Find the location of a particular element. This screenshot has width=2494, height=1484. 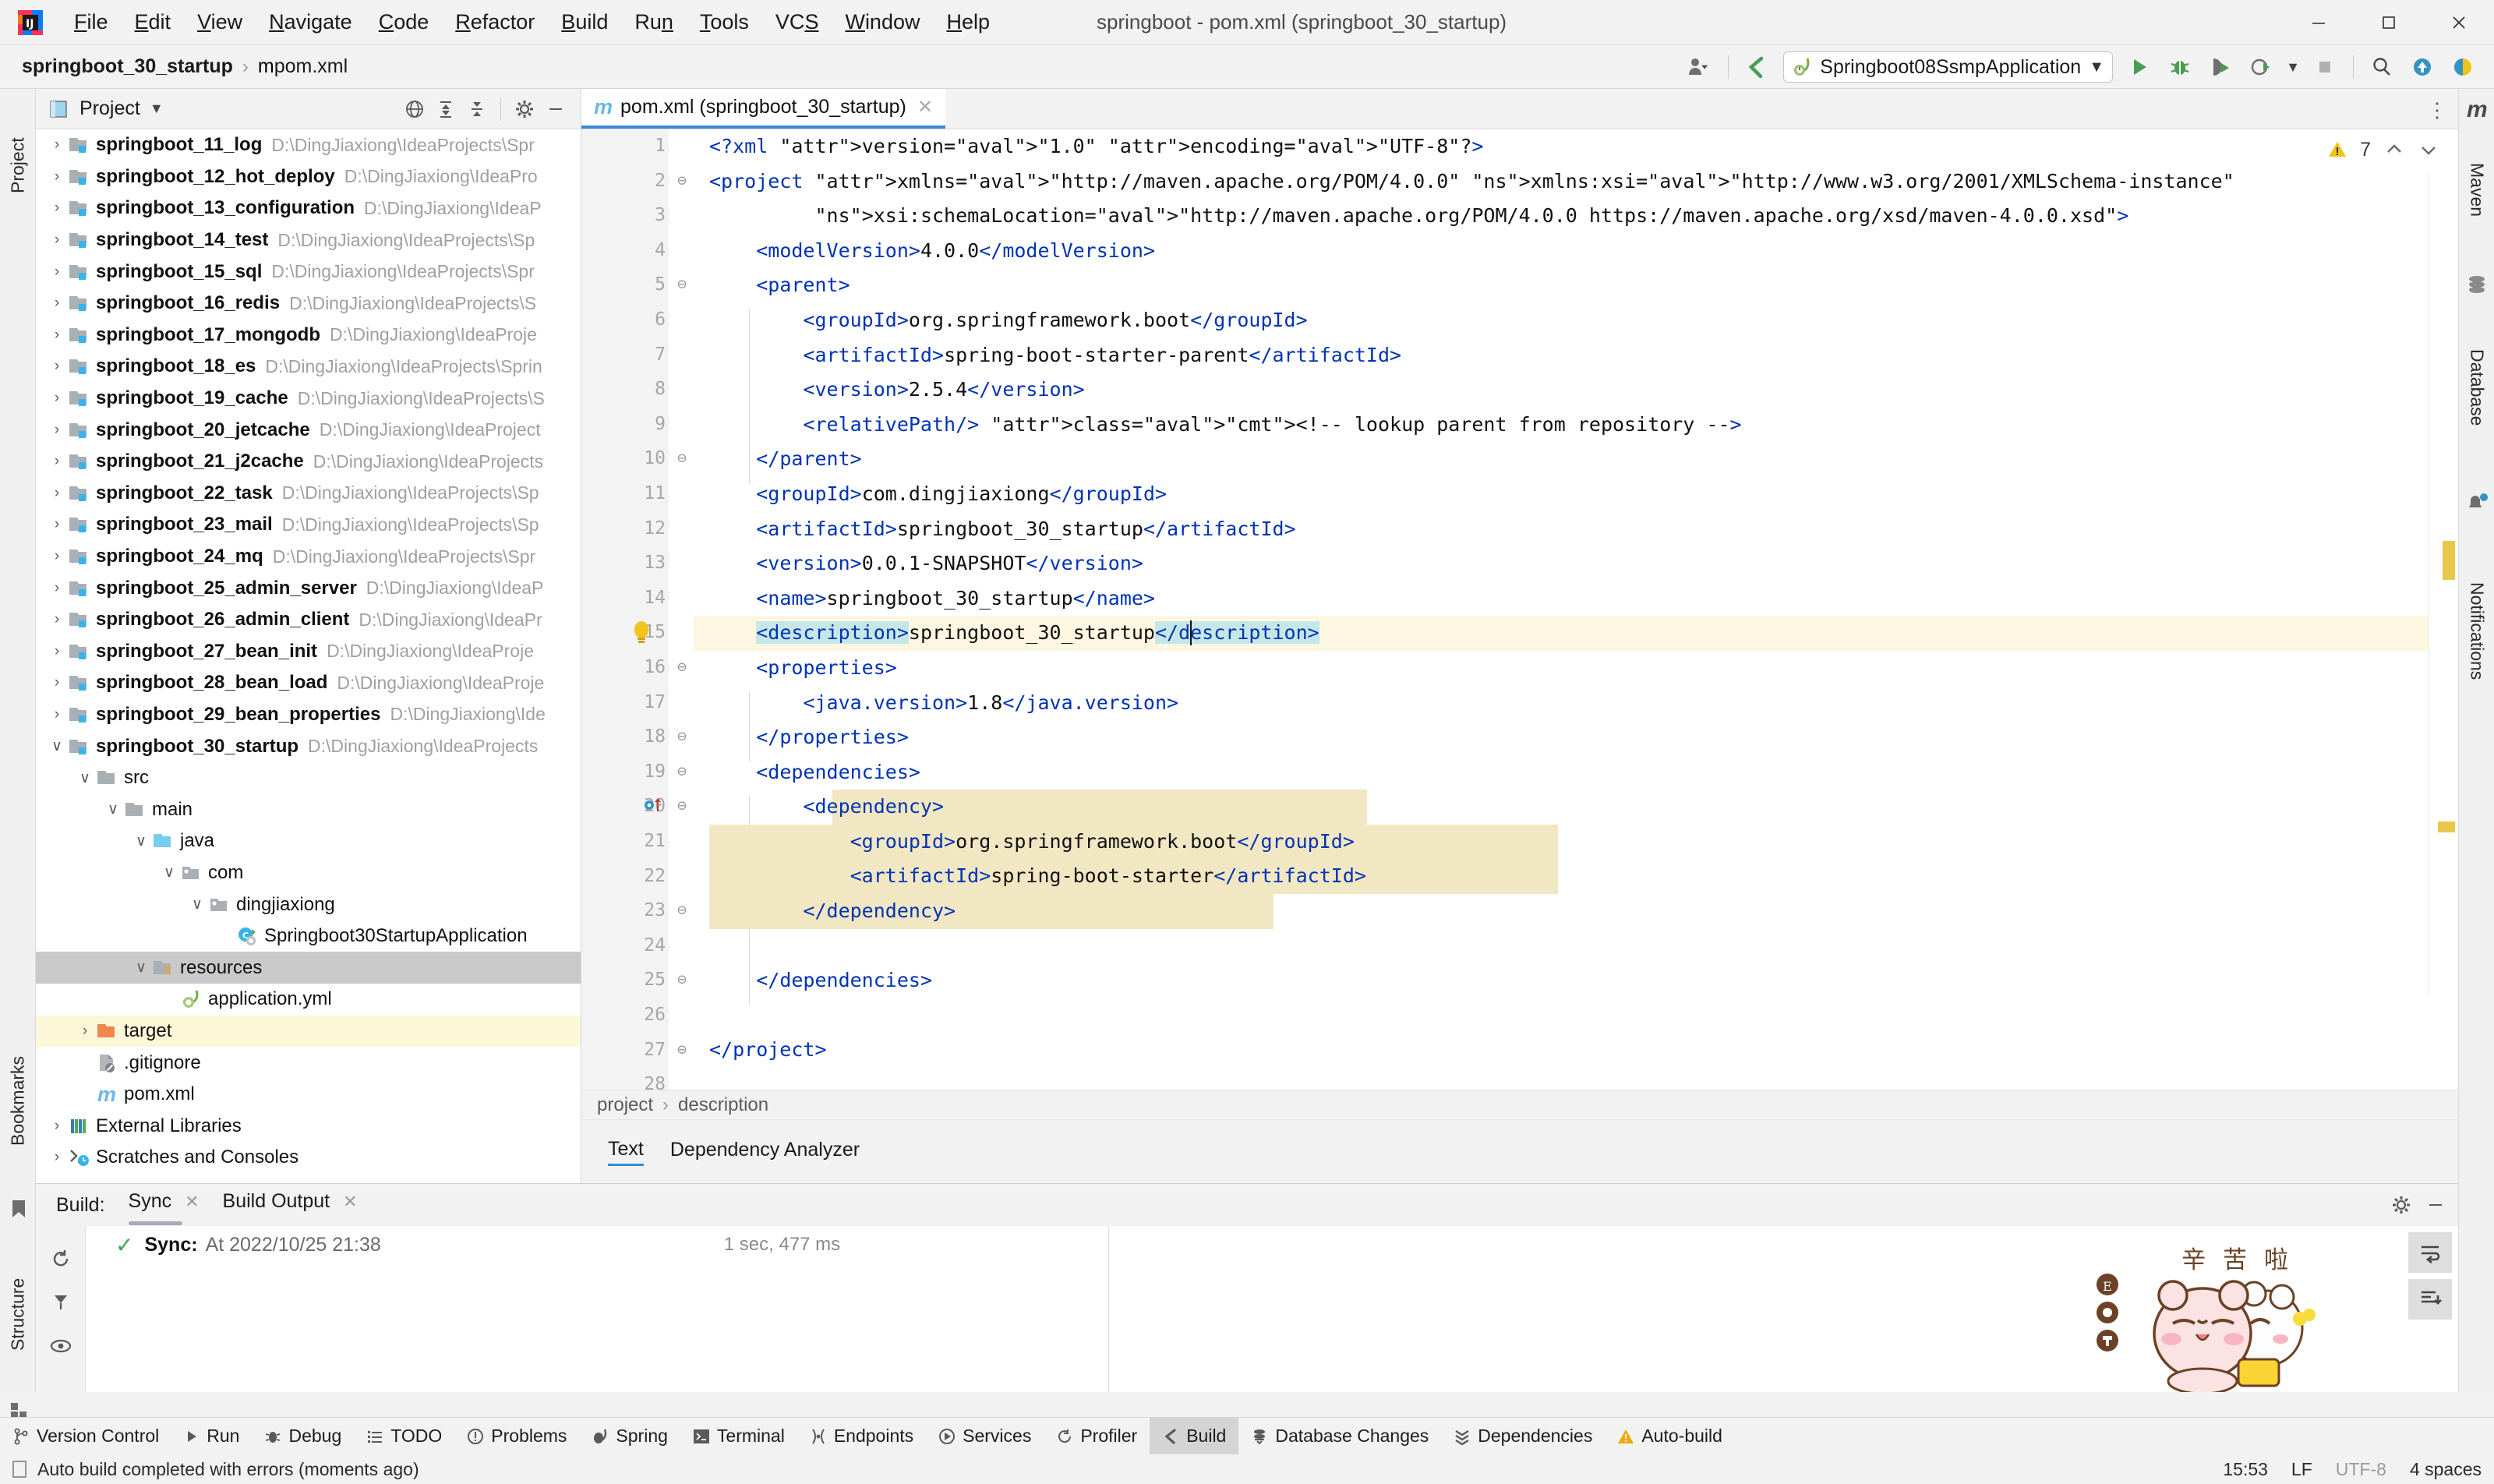

status-indent: 4 spaces is located at coordinates (2446, 1469).